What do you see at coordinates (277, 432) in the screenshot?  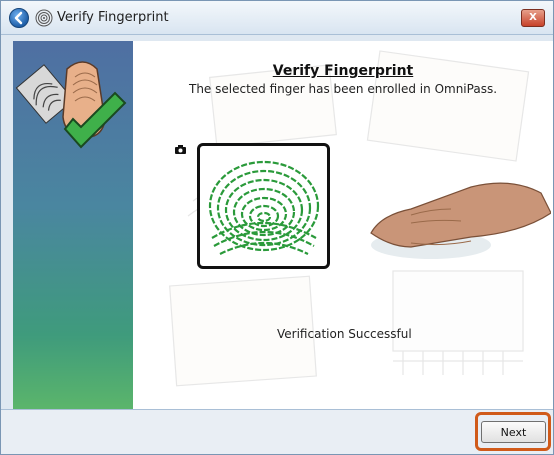 I see `footer-bar` at bounding box center [277, 432].